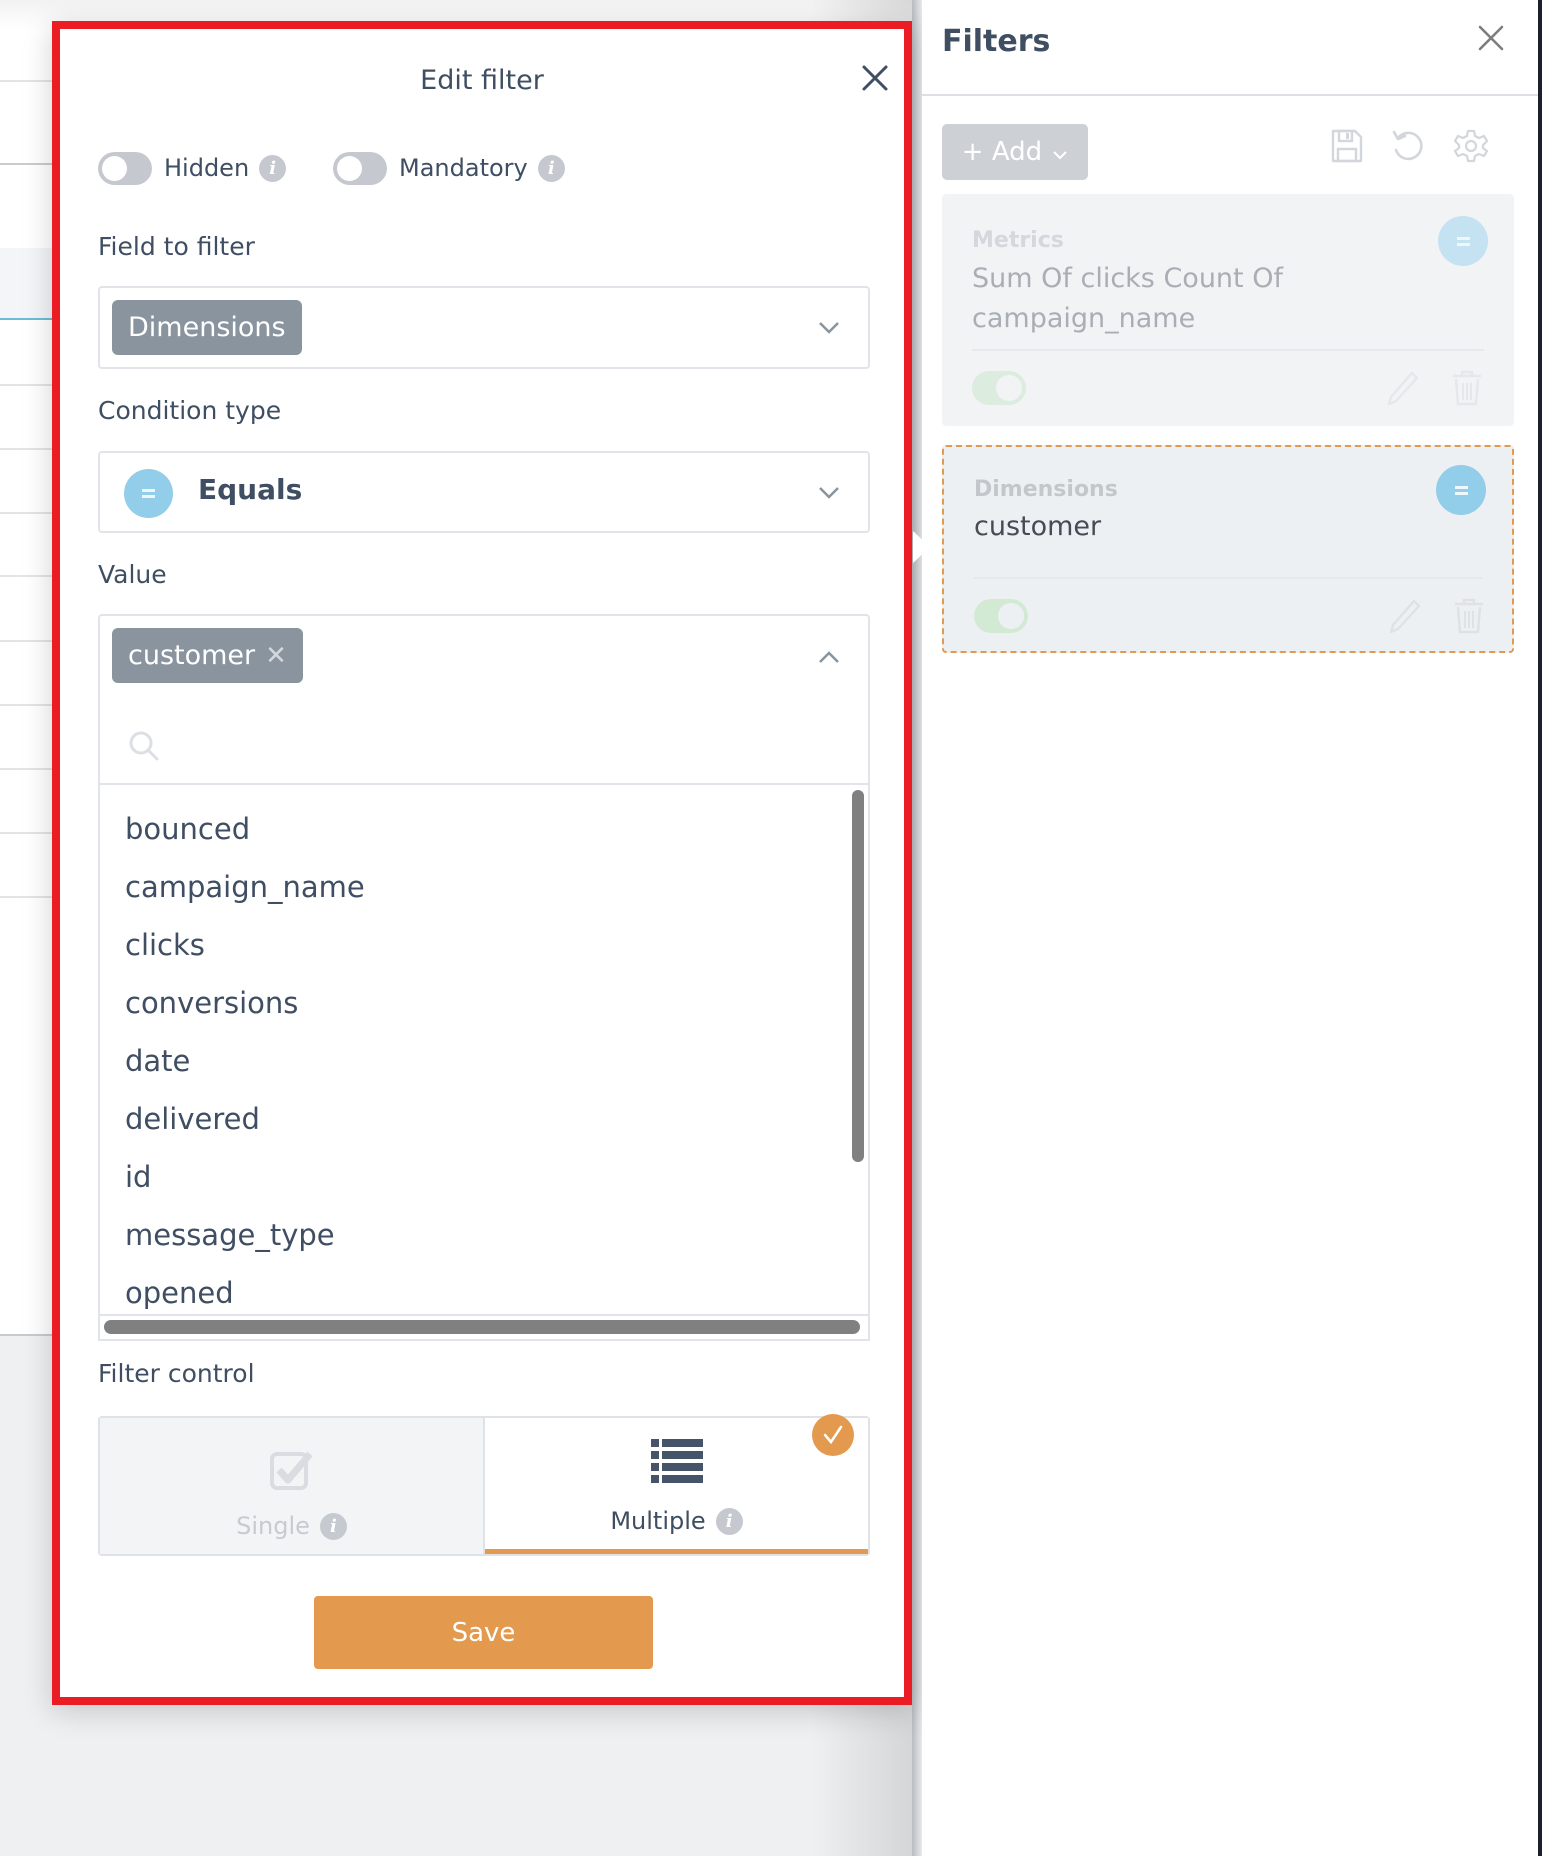  I want to click on reset-icon, so click(1407, 145).